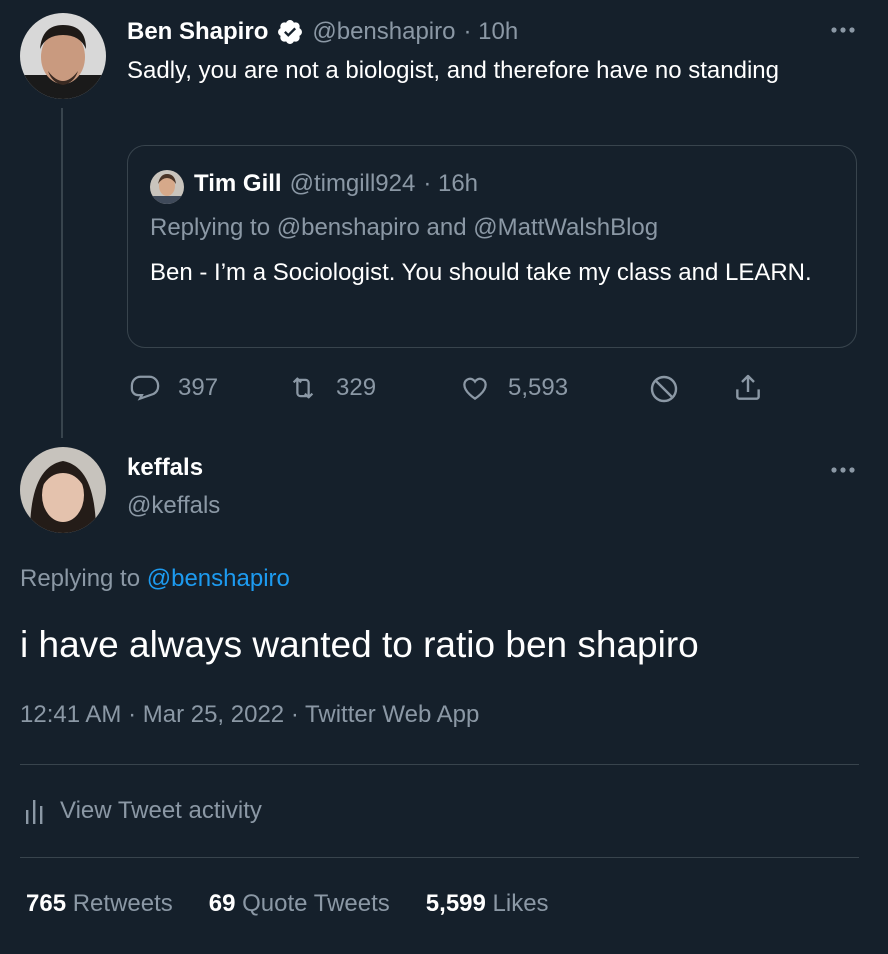 The width and height of the screenshot is (888, 954). Describe the element at coordinates (34, 812) in the screenshot. I see `activity-icon` at that location.